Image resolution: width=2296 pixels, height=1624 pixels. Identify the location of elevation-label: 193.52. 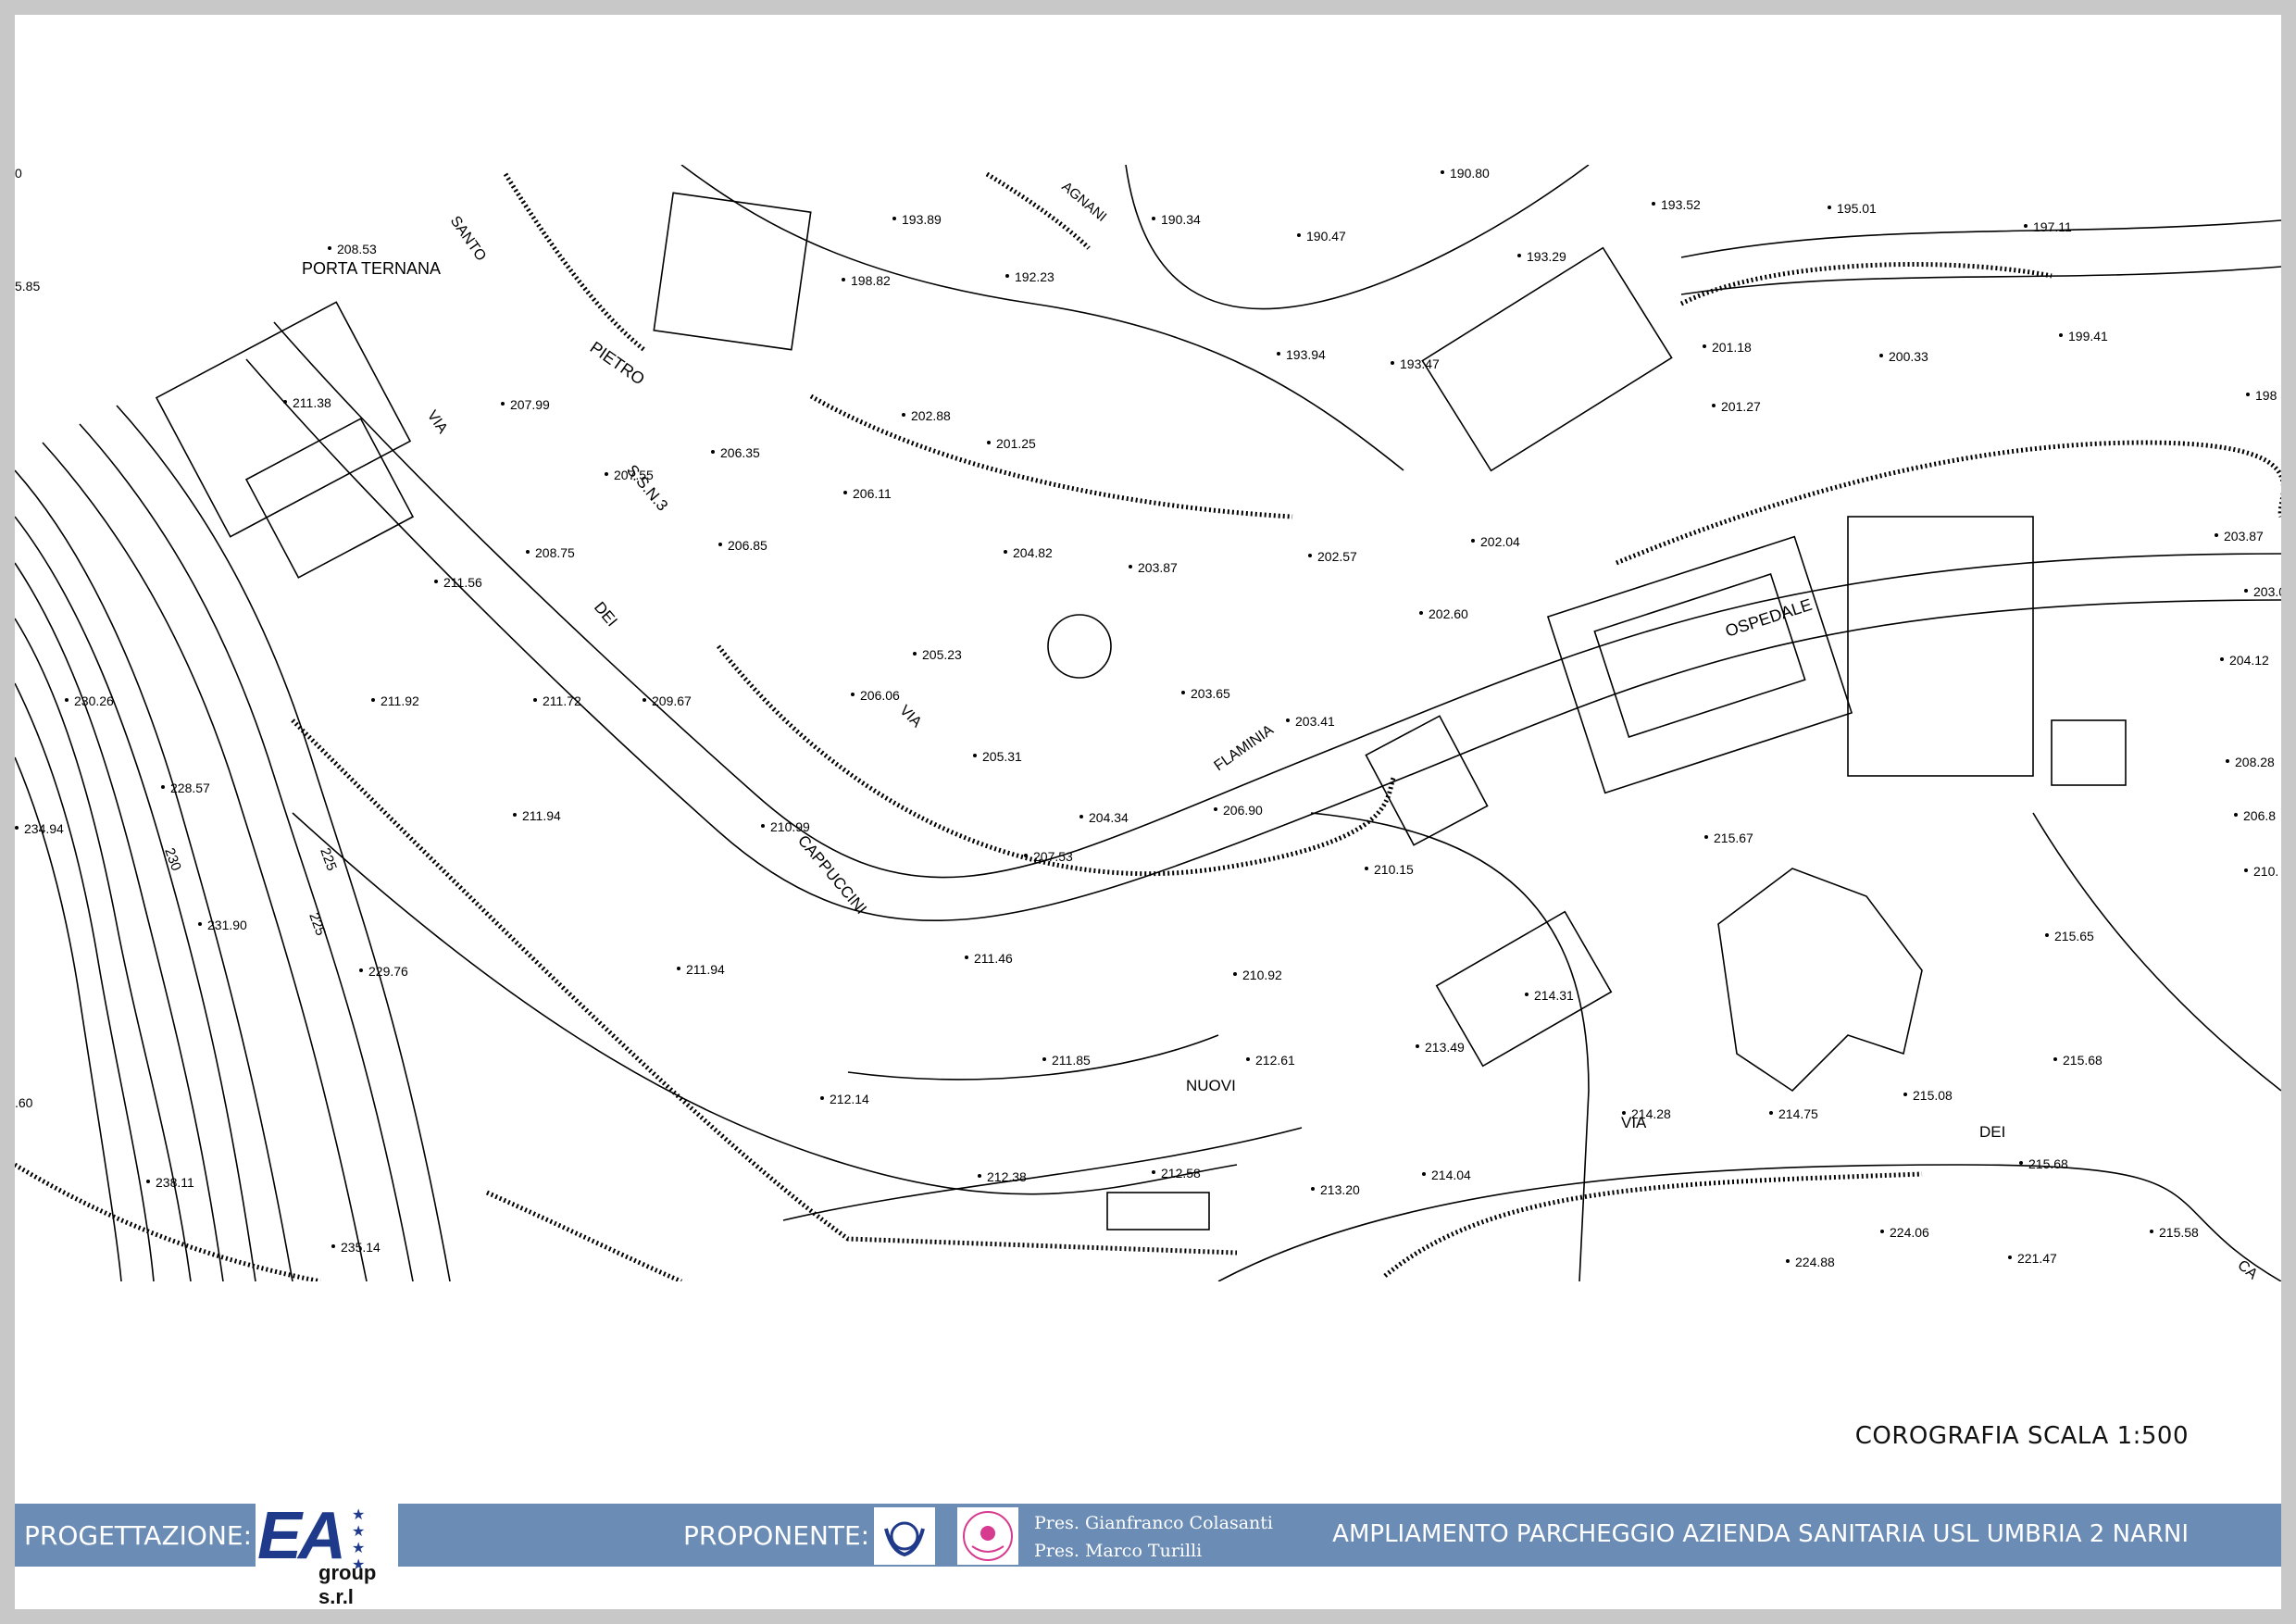
(1681, 204).